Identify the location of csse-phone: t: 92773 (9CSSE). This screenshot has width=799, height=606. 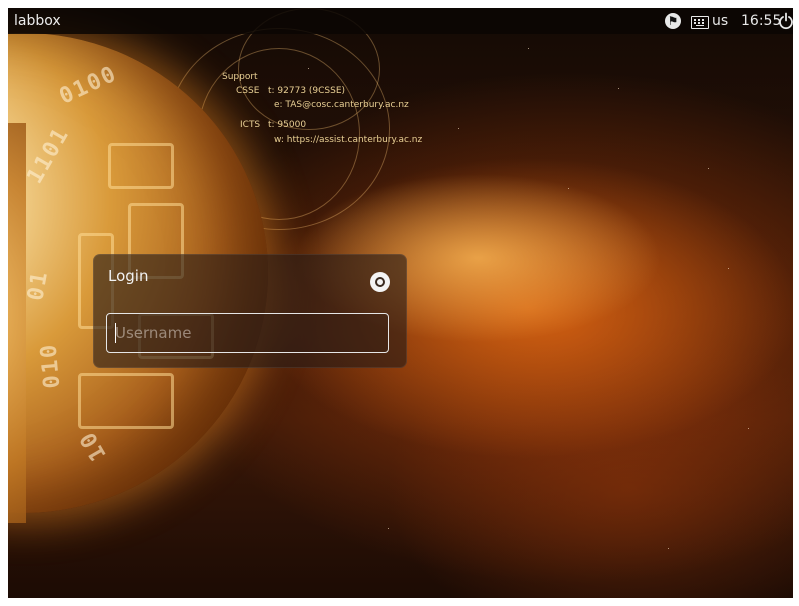
(307, 91).